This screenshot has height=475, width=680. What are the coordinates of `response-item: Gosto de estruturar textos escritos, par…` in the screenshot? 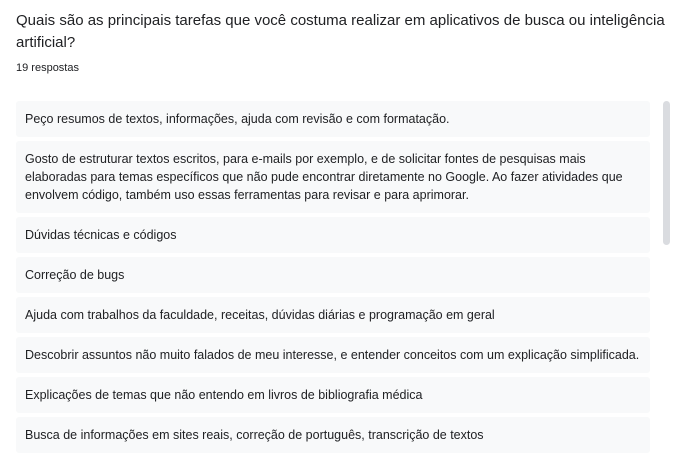 It's located at (333, 177).